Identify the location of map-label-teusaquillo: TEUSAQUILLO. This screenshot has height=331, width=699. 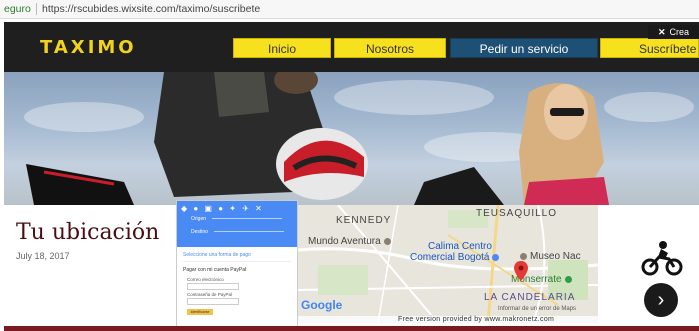
(517, 213).